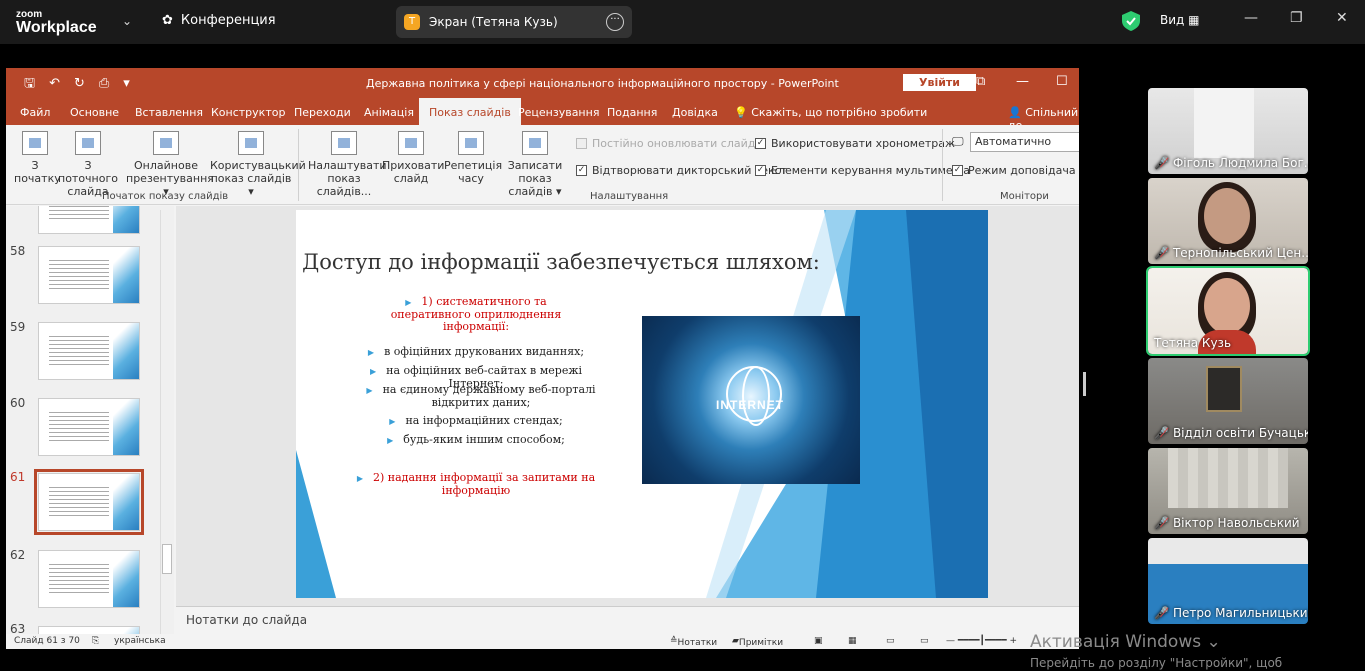 This screenshot has width=1365, height=671. Describe the element at coordinates (258, 163) in the screenshot. I see `custom-show-button: Користувацький показ слайдів ▾` at that location.